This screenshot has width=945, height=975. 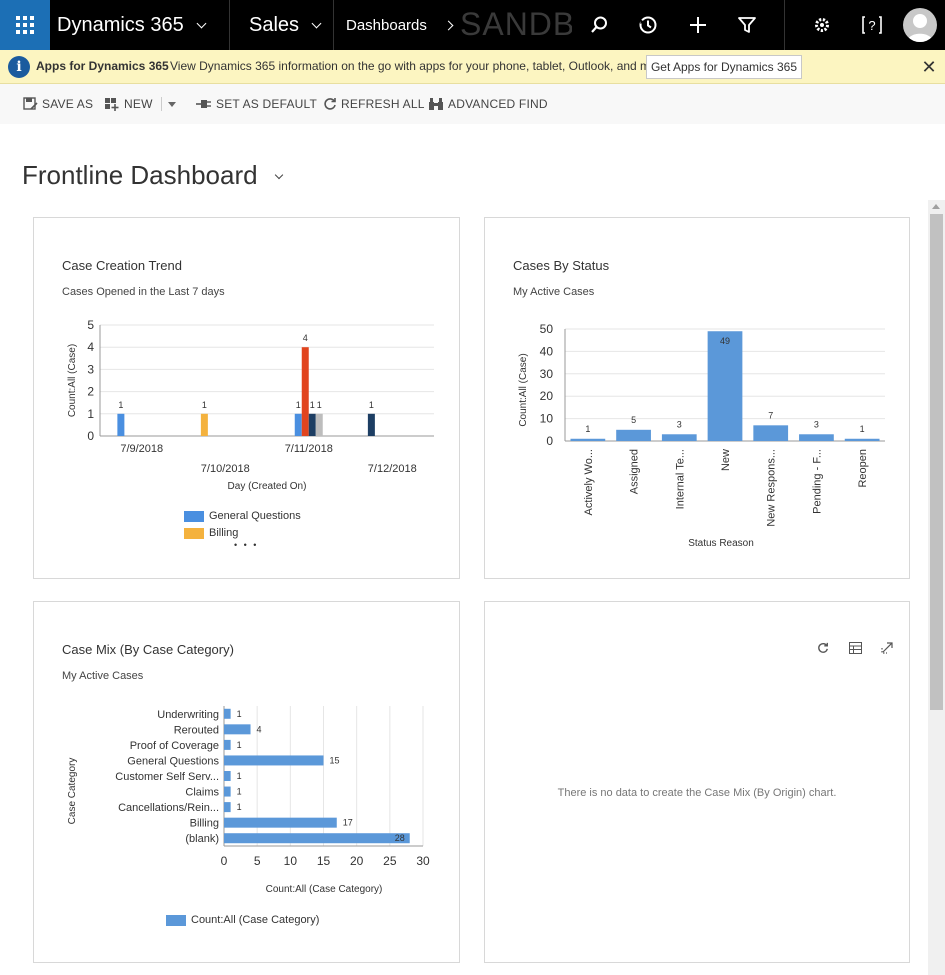 I want to click on x-tick-label: 30, so click(x=423, y=861).